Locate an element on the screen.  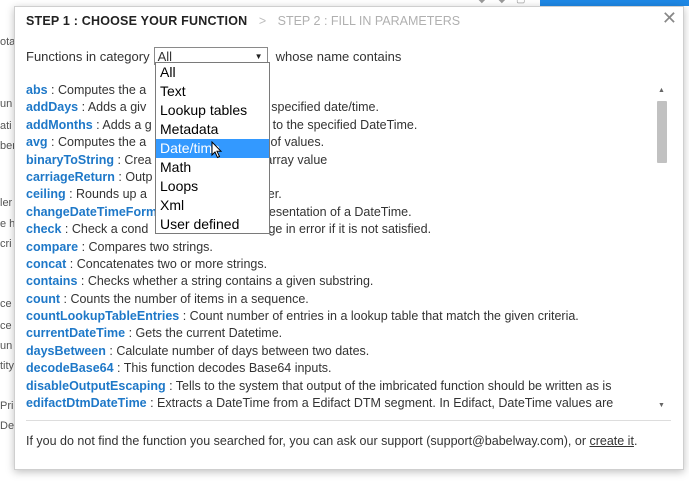
function-name: countLookupTableEntries is located at coordinates (102, 316).